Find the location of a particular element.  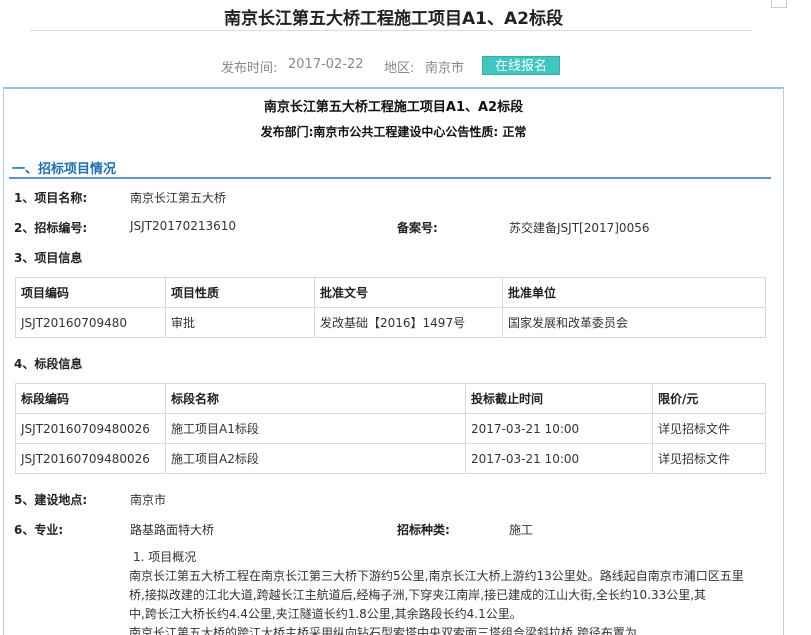

bid-number-value: JSJT20170213610 is located at coordinates (183, 226).